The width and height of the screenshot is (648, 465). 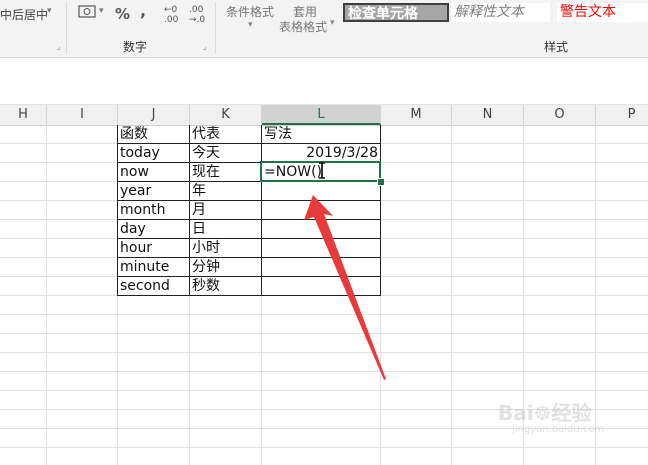 What do you see at coordinates (82, 115) in the screenshot?
I see `column-header-i: I` at bounding box center [82, 115].